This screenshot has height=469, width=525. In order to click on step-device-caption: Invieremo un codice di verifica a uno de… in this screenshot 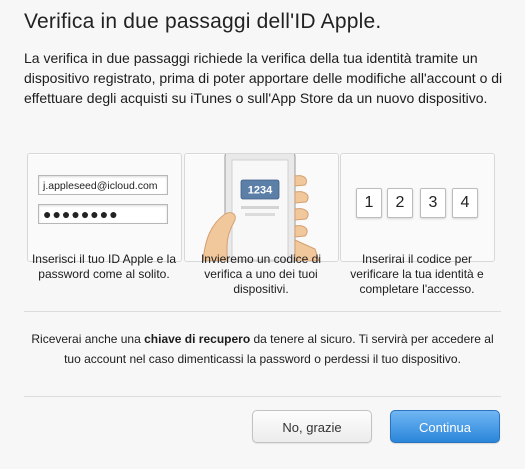, I will do `click(261, 274)`.